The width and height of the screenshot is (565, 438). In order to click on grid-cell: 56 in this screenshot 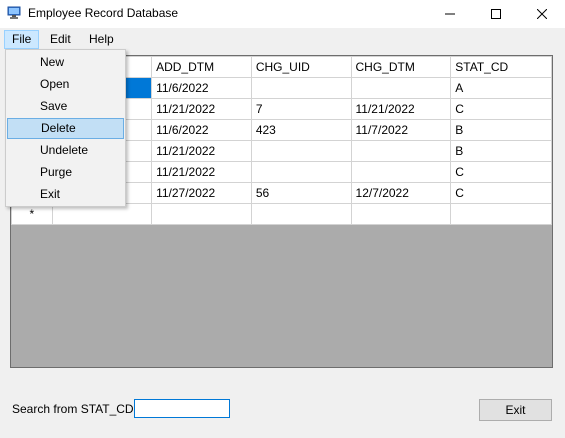, I will do `click(301, 193)`.